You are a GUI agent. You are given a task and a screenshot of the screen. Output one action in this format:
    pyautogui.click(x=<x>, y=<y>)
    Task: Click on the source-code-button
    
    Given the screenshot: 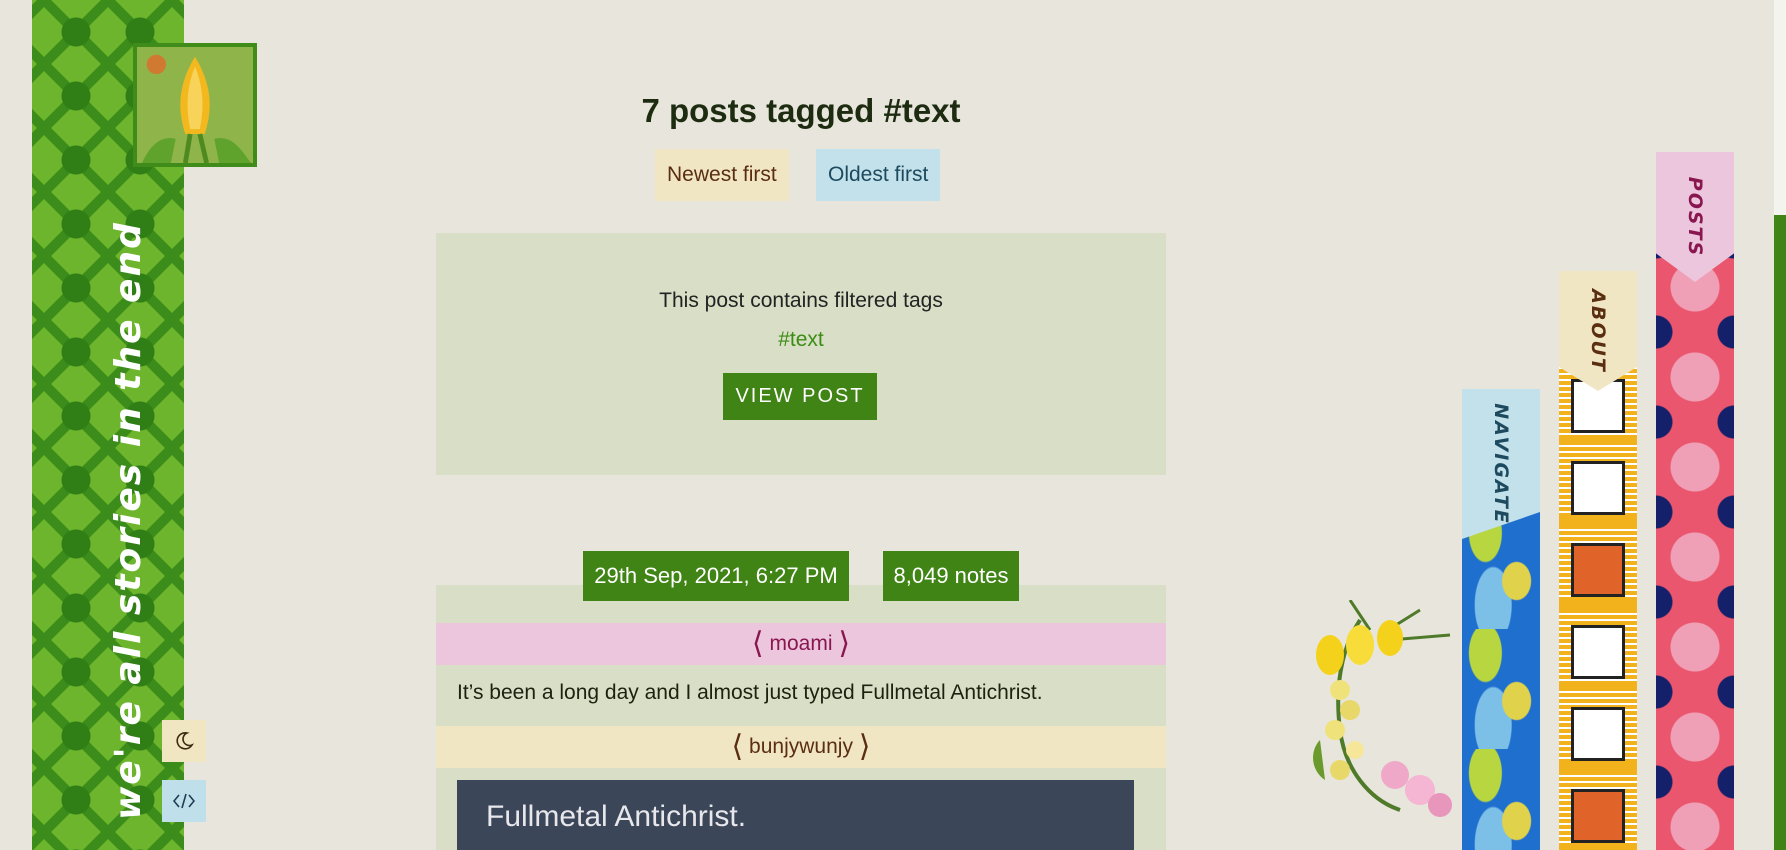 What is the action you would take?
    pyautogui.click(x=184, y=801)
    